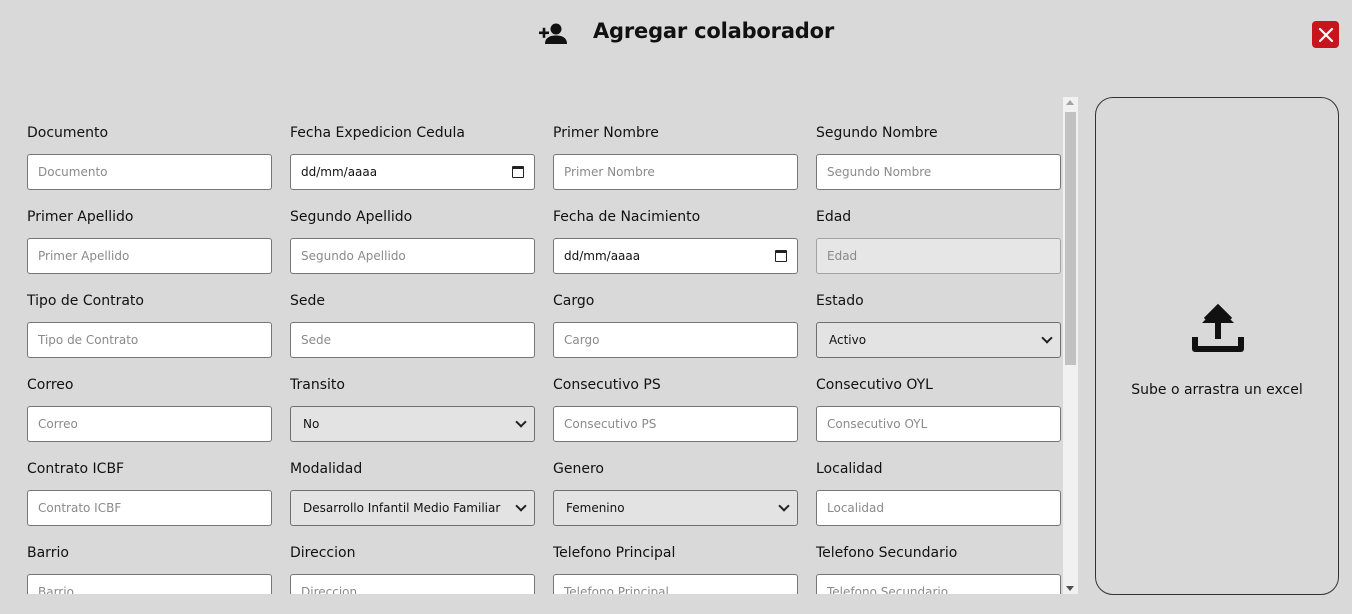  Describe the element at coordinates (938, 584) in the screenshot. I see `text-input: Telefono Secundario` at that location.